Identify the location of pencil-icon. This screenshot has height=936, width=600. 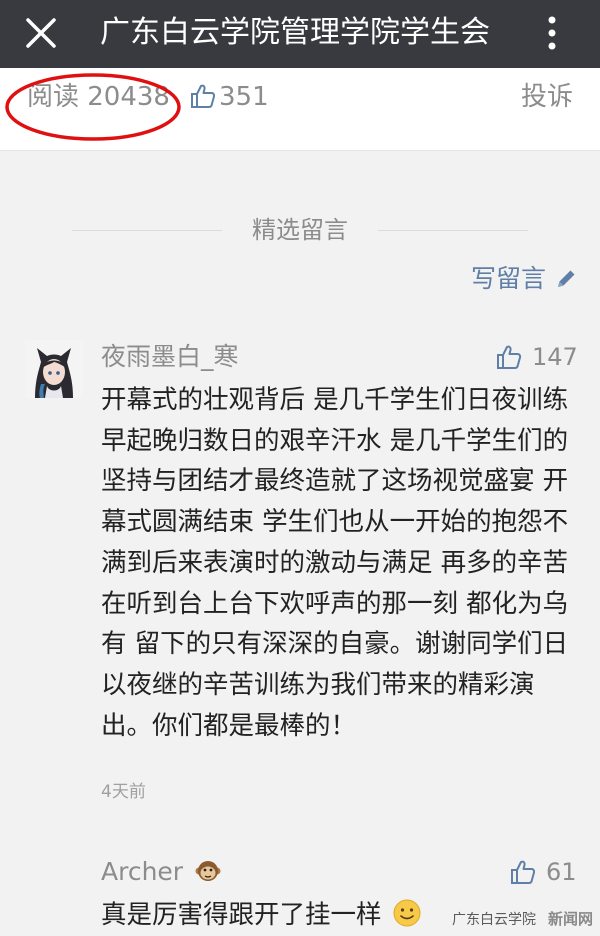
(566, 278).